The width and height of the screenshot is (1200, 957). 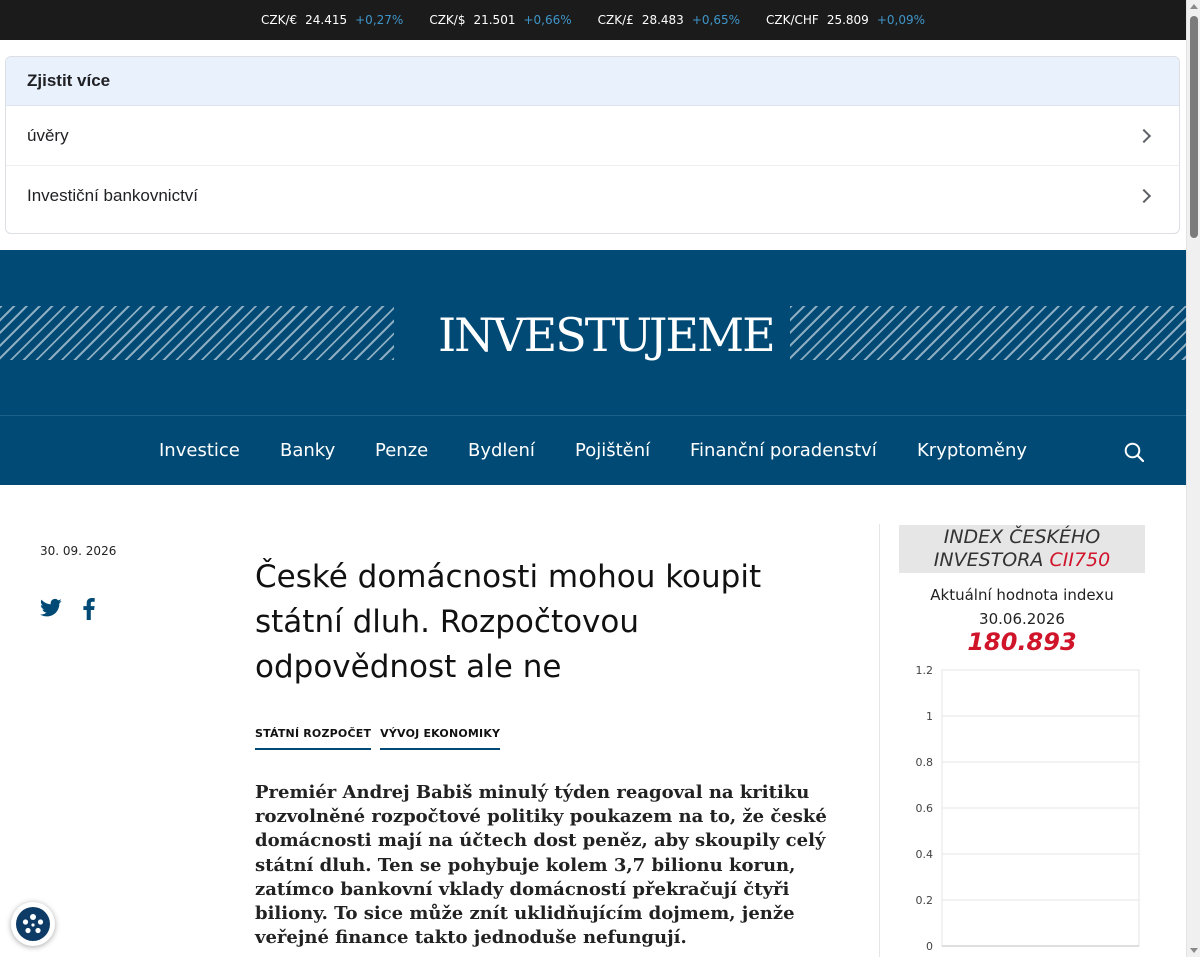 What do you see at coordinates (547, 20) in the screenshot?
I see `ticker-change: +0,66%` at bounding box center [547, 20].